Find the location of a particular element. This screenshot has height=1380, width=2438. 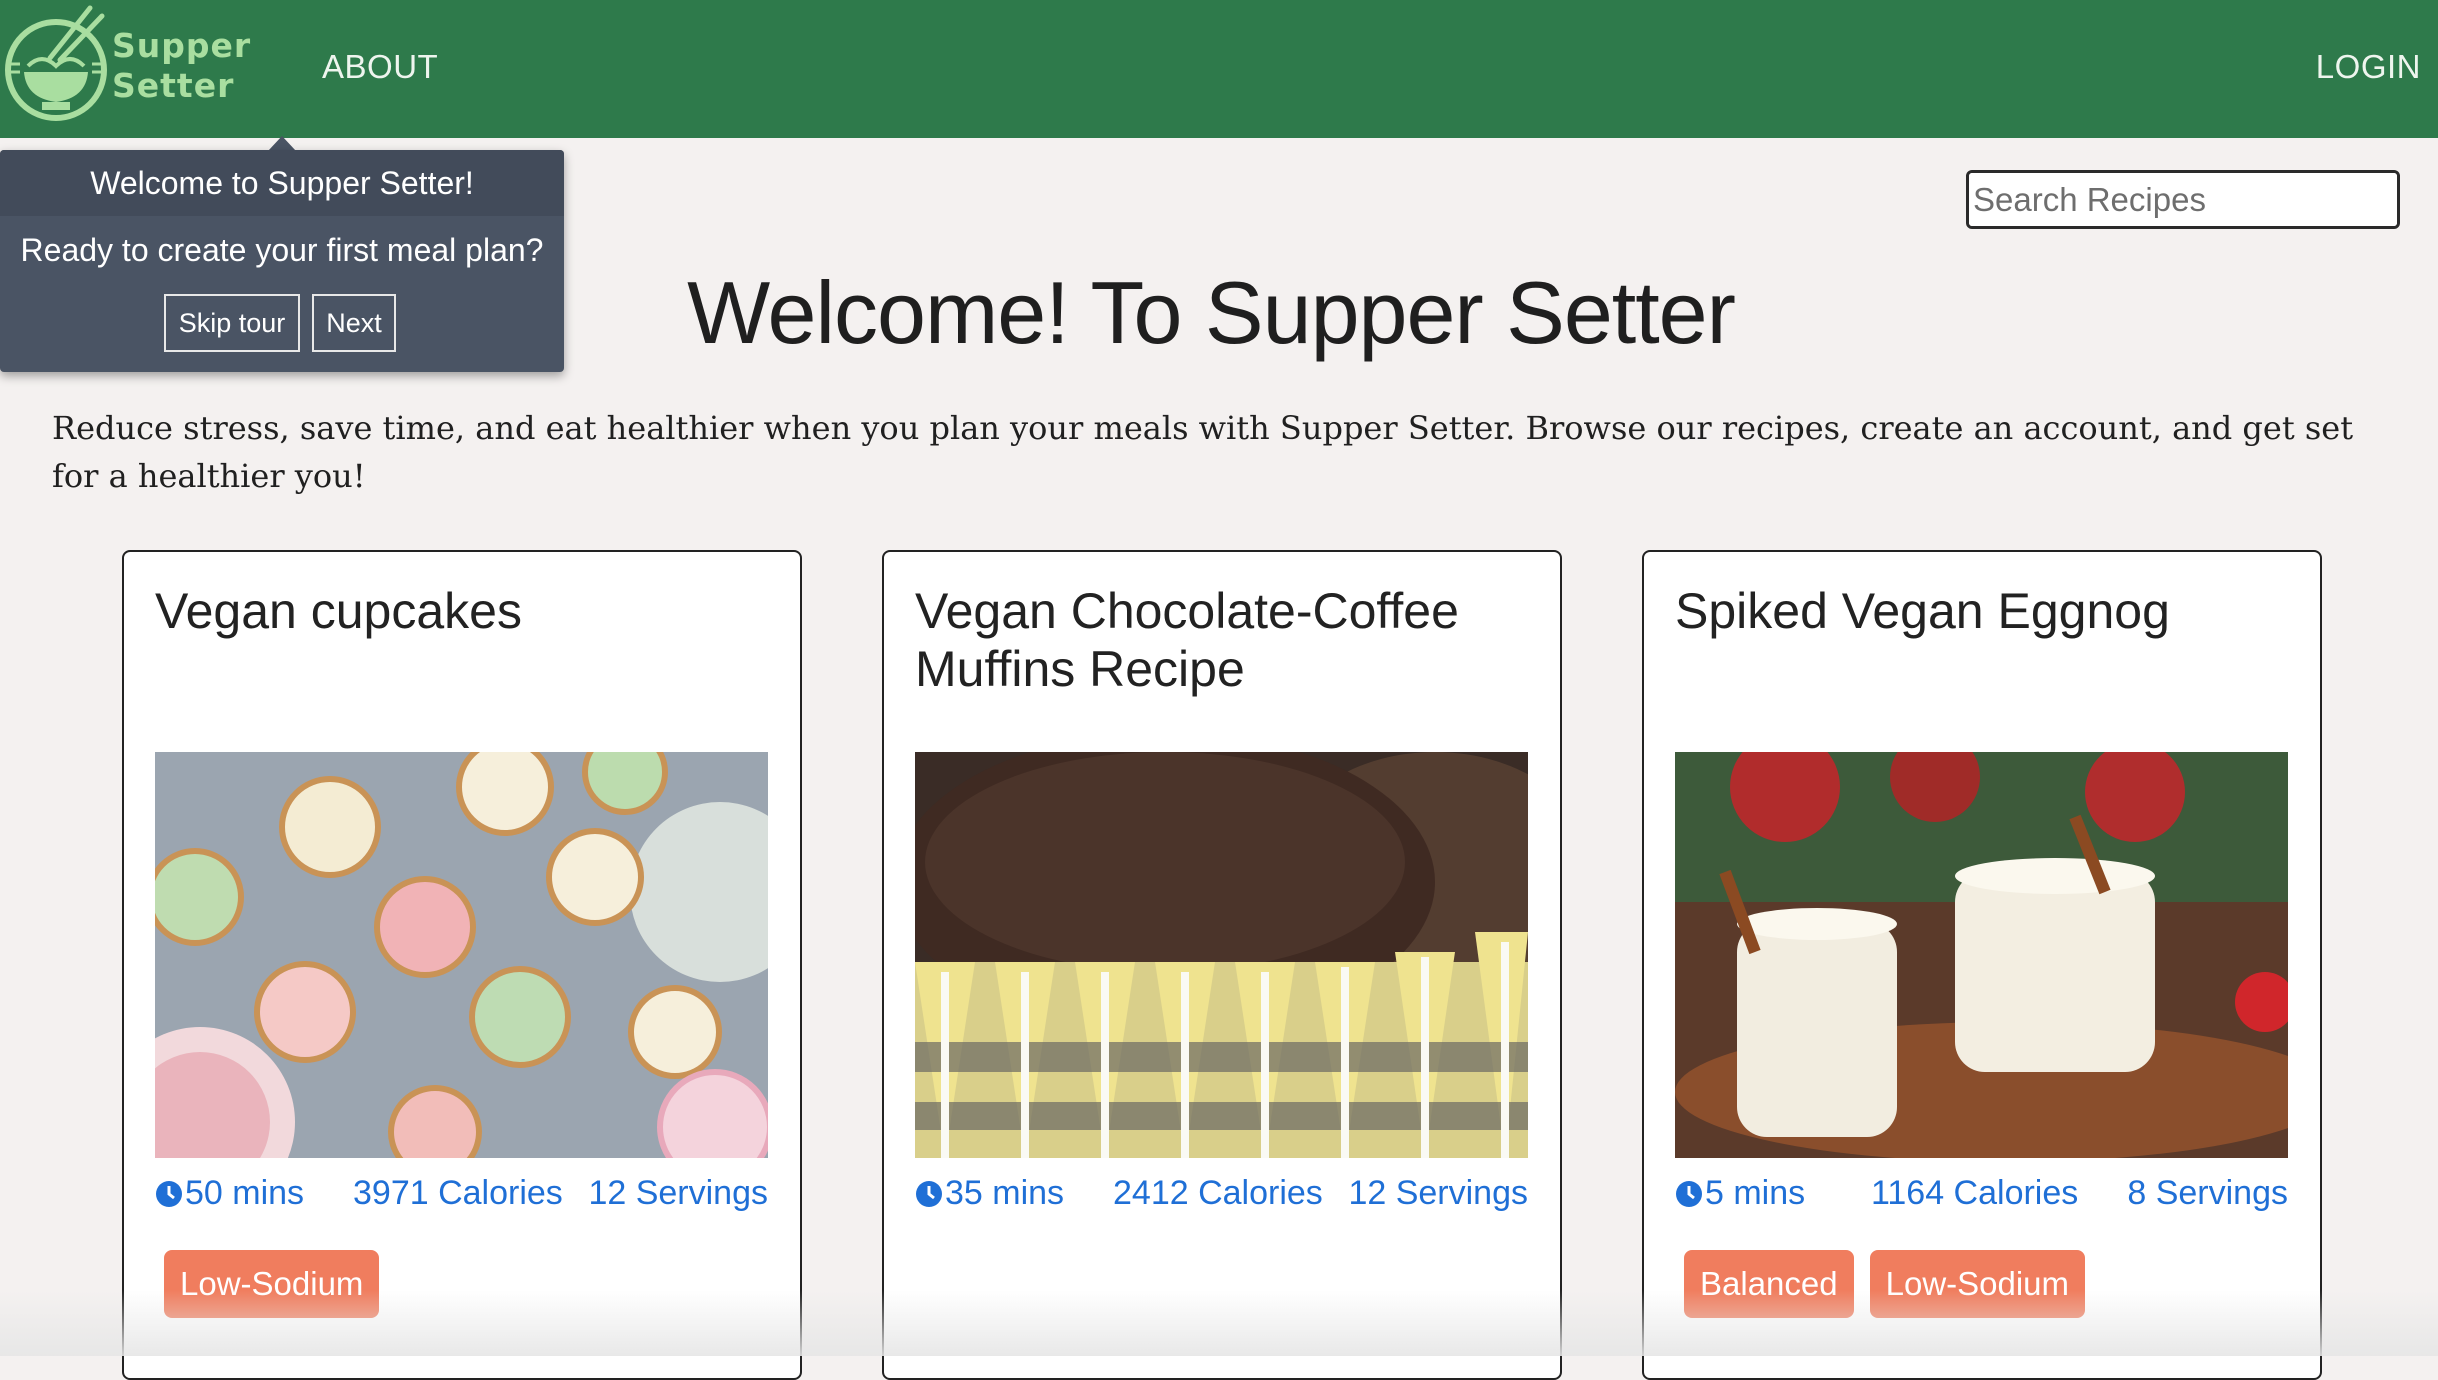

recipe-time: 35 mins is located at coordinates (989, 1193).